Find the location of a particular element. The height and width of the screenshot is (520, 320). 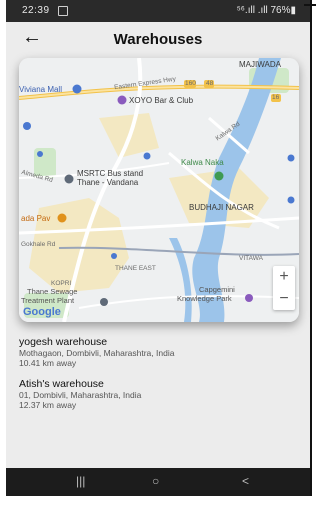

map-label-msrtc: MSRTC Bus stand is located at coordinates (110, 173).